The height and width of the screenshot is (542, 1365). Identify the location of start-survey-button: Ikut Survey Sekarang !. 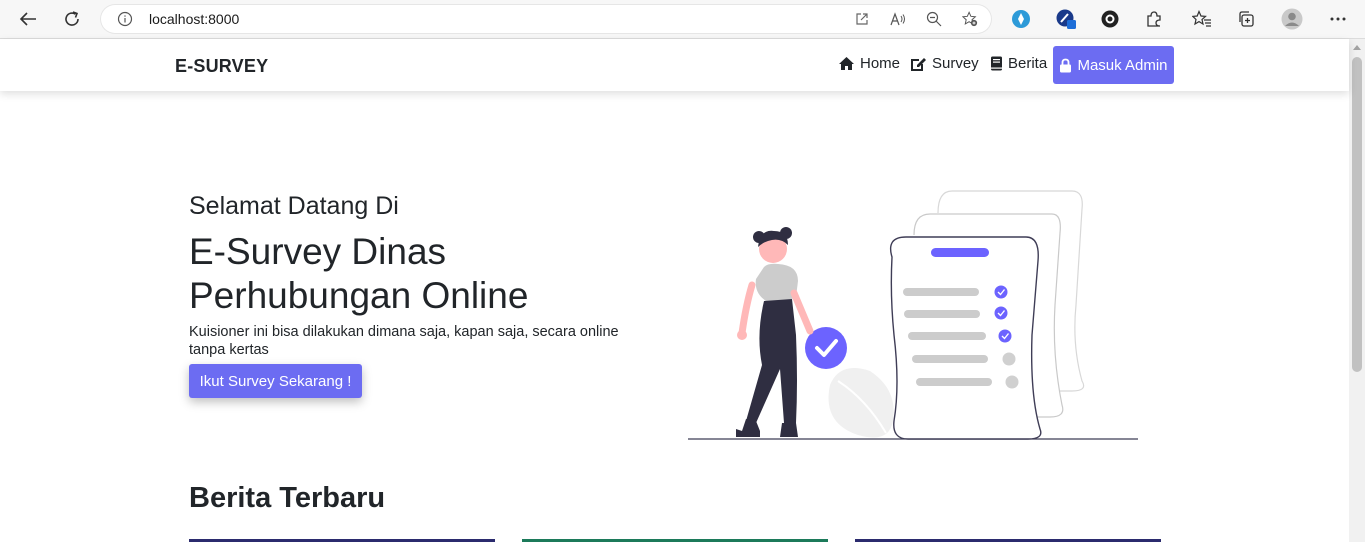
(275, 381).